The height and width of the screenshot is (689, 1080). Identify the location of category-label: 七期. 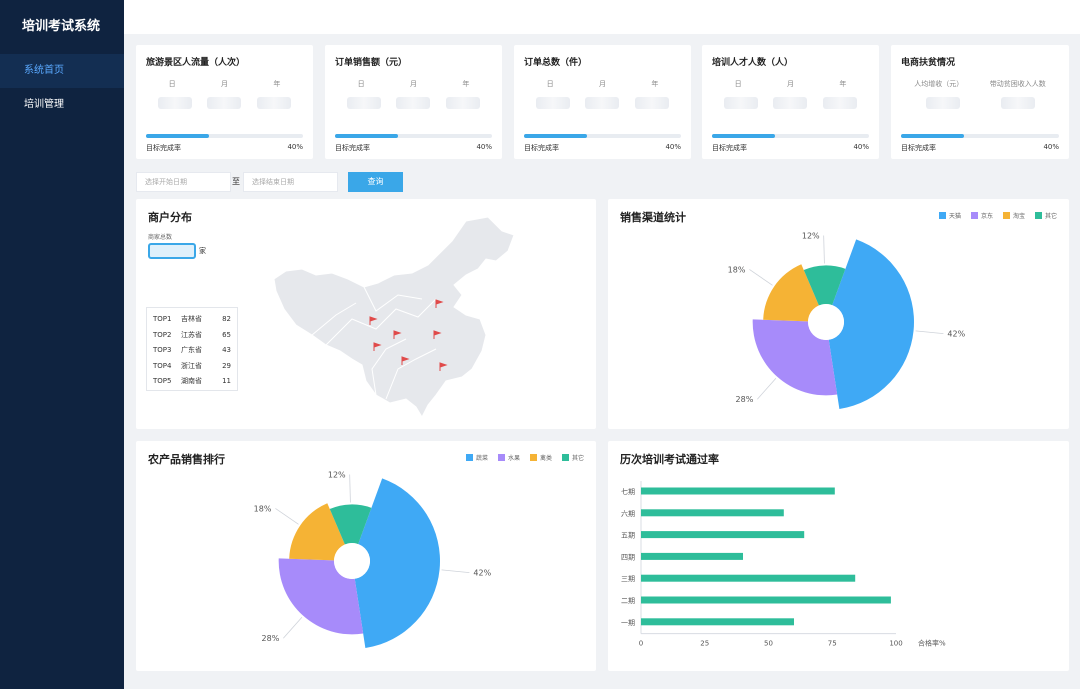
(628, 491).